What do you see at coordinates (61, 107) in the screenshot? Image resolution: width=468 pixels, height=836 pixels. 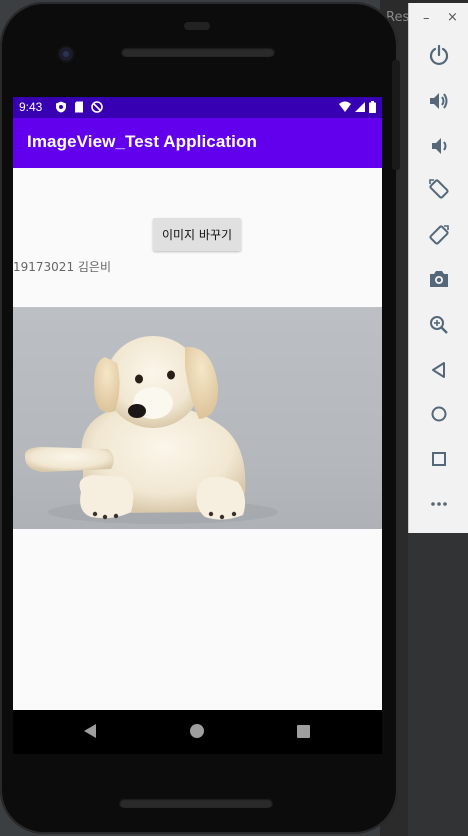 I see `shield-icon` at bounding box center [61, 107].